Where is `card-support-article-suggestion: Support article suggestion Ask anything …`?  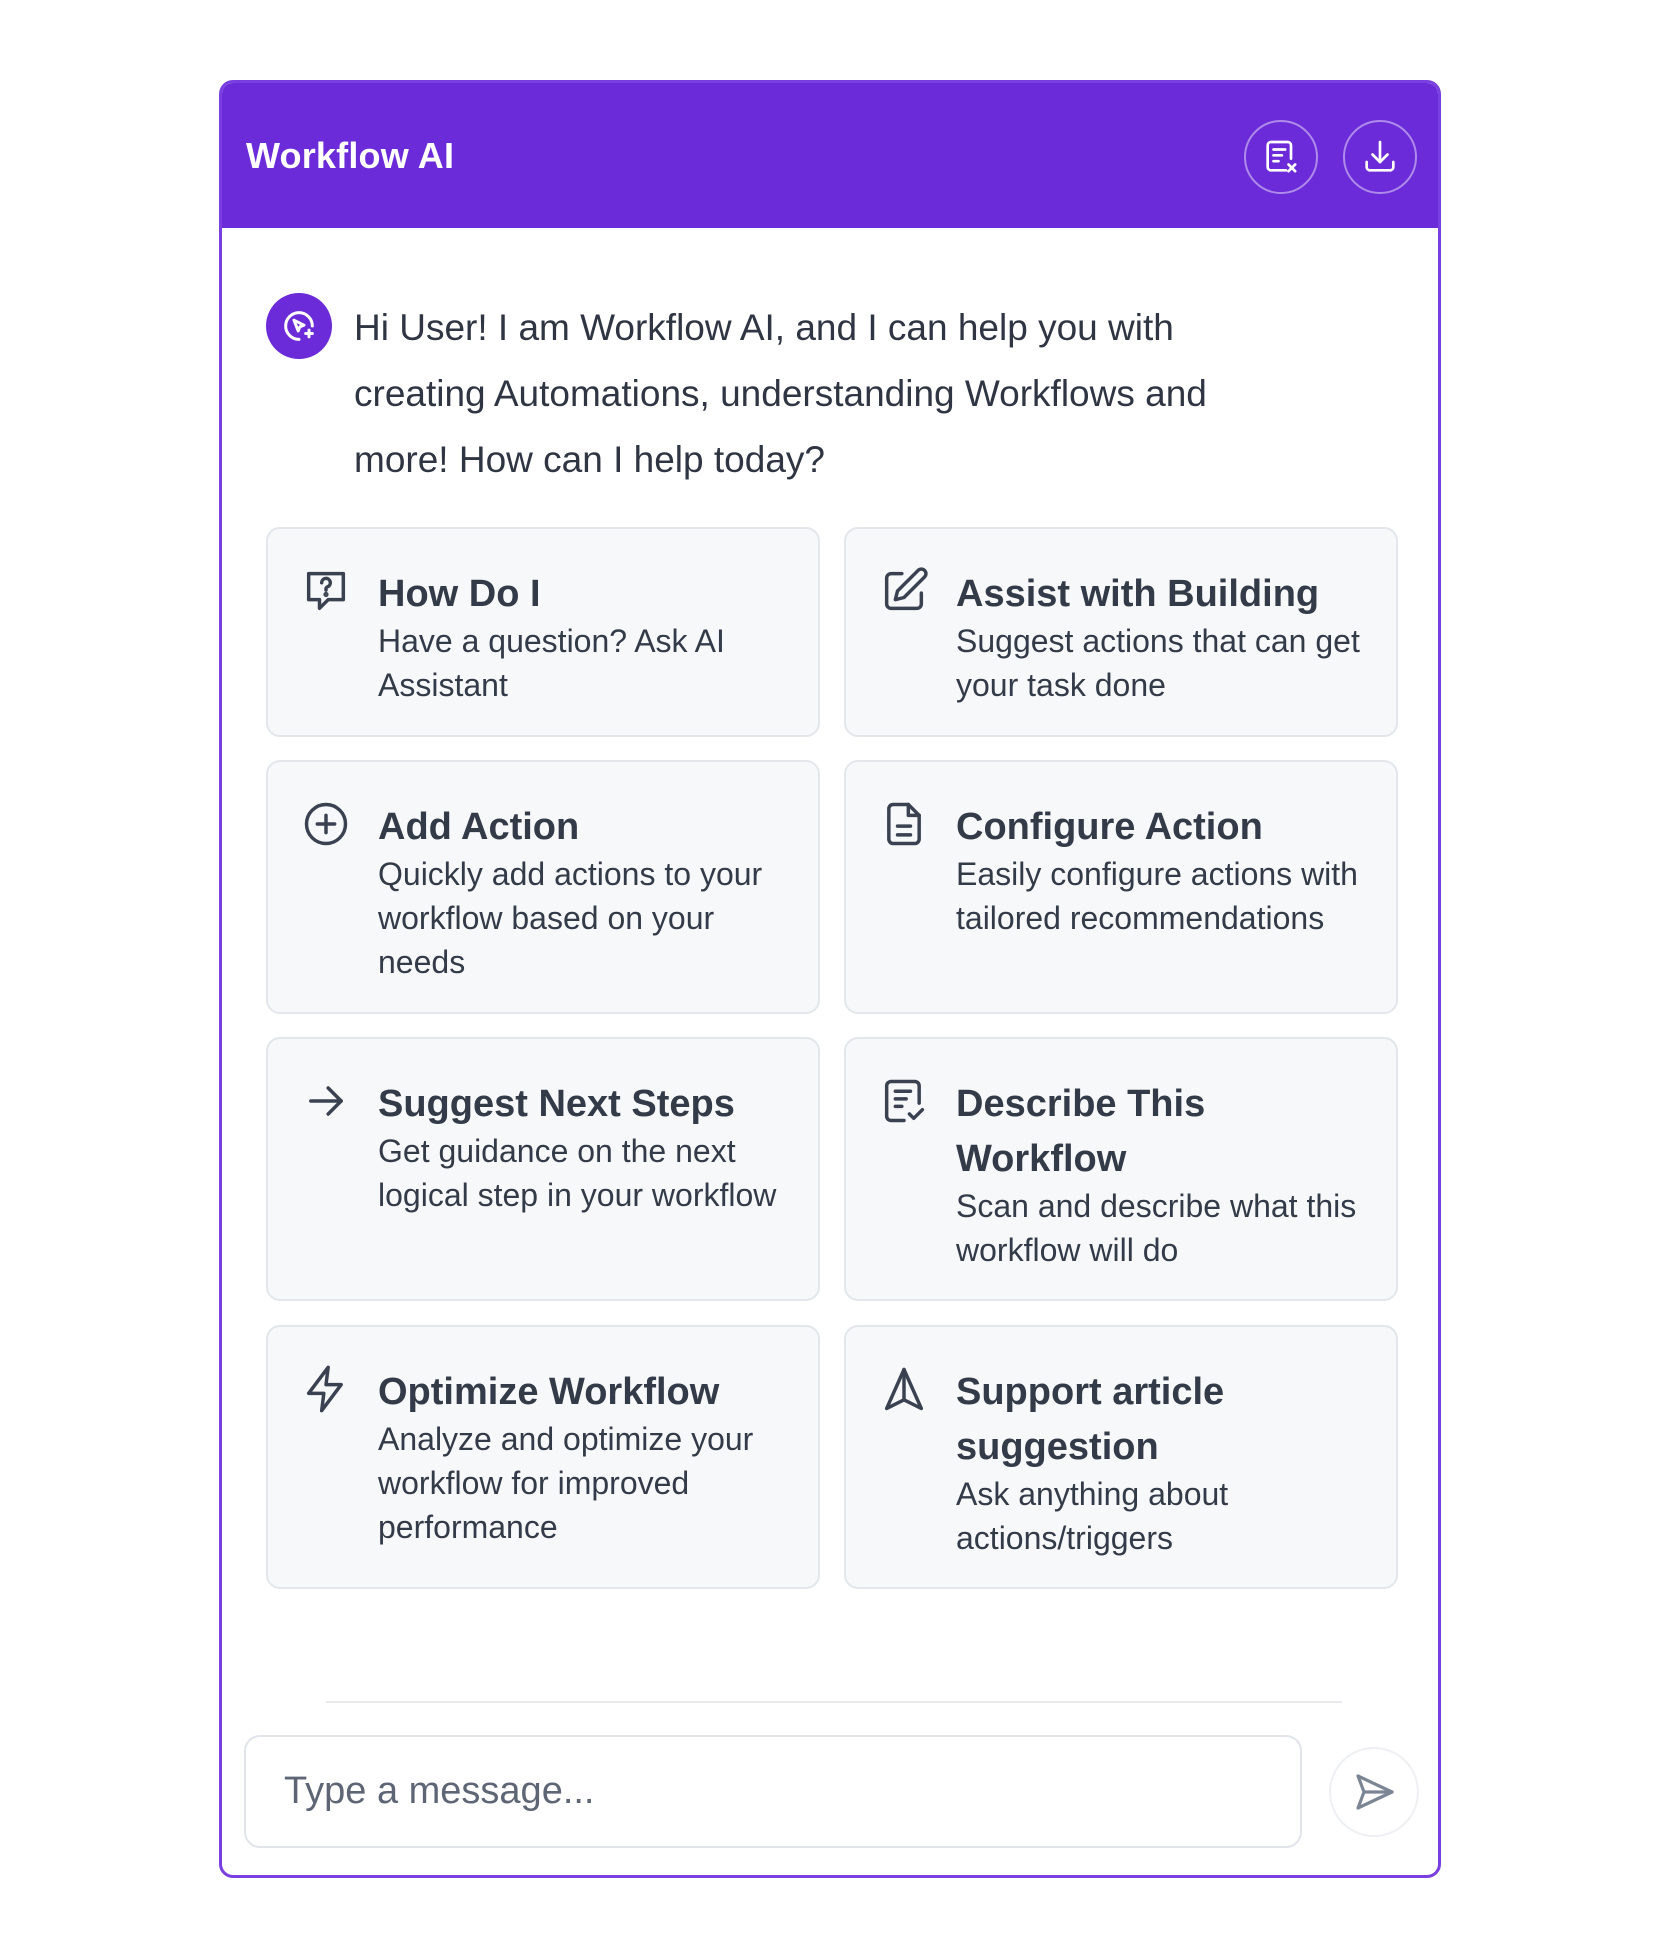 card-support-article-suggestion: Support article suggestion Ask anything … is located at coordinates (1121, 1457).